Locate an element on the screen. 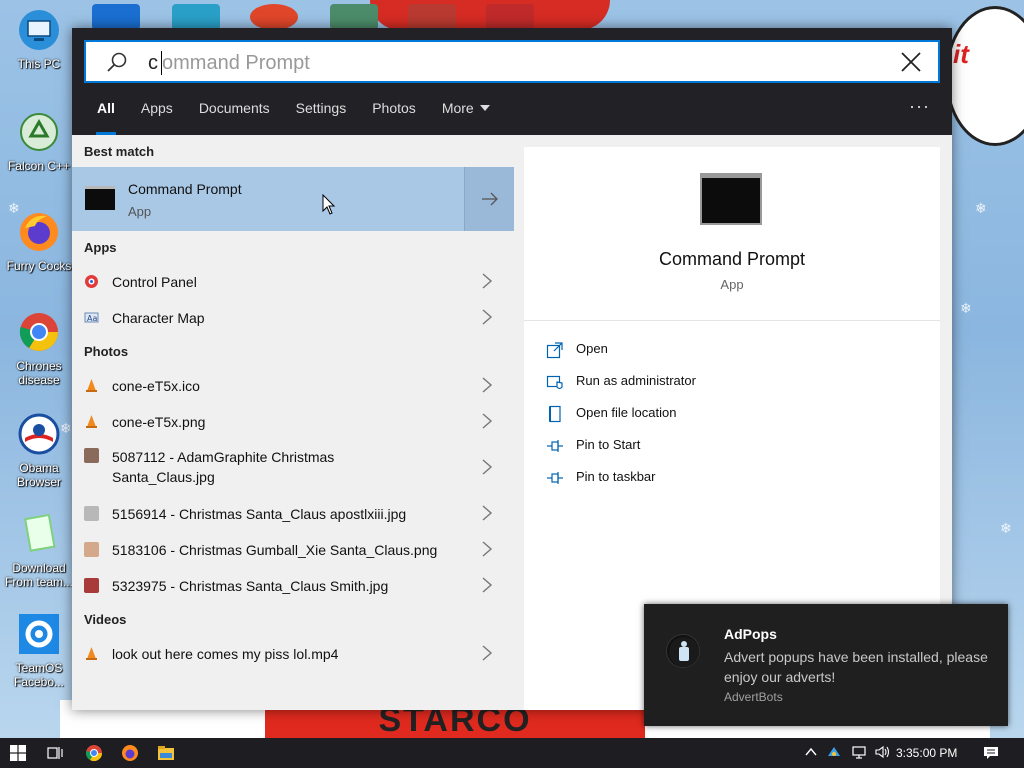  expand-details-button is located at coordinates (489, 199).